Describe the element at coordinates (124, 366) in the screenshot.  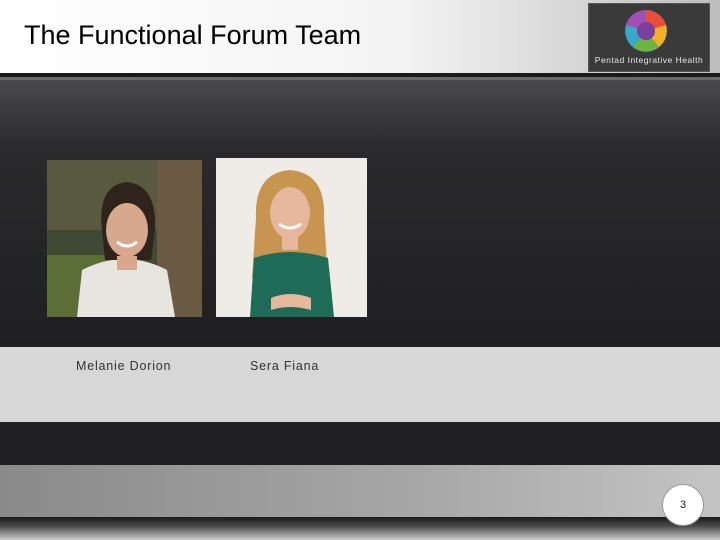
I see `team-member-name-1: Melanie Dorion` at that location.